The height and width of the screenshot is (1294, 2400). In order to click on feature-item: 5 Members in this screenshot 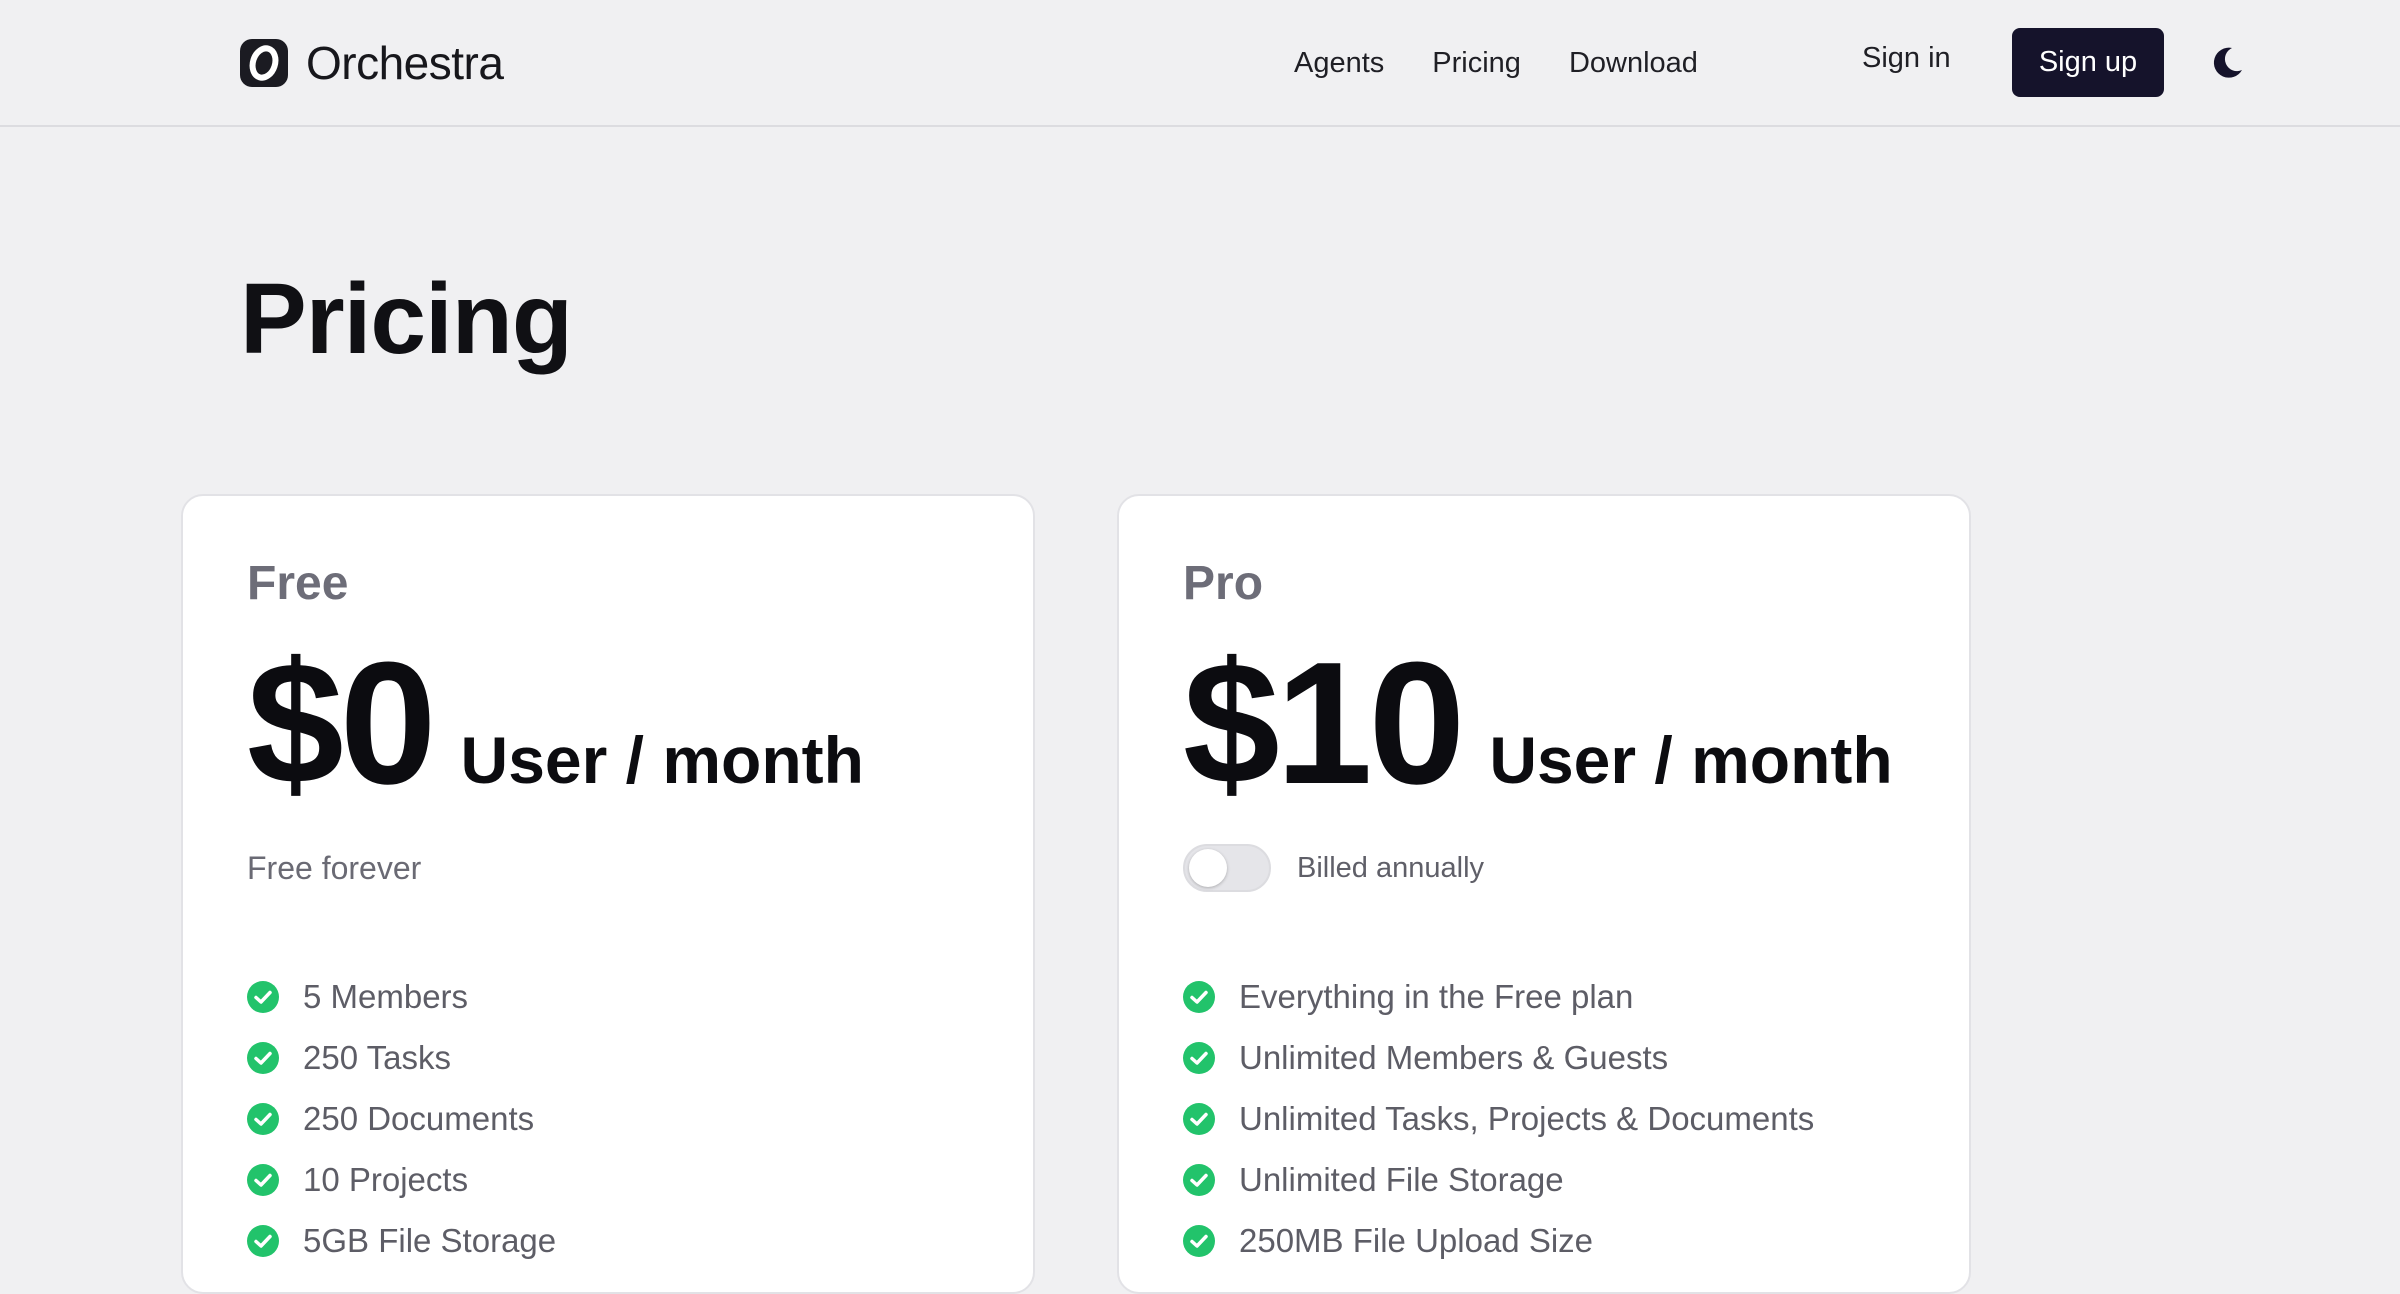, I will do `click(401, 996)`.